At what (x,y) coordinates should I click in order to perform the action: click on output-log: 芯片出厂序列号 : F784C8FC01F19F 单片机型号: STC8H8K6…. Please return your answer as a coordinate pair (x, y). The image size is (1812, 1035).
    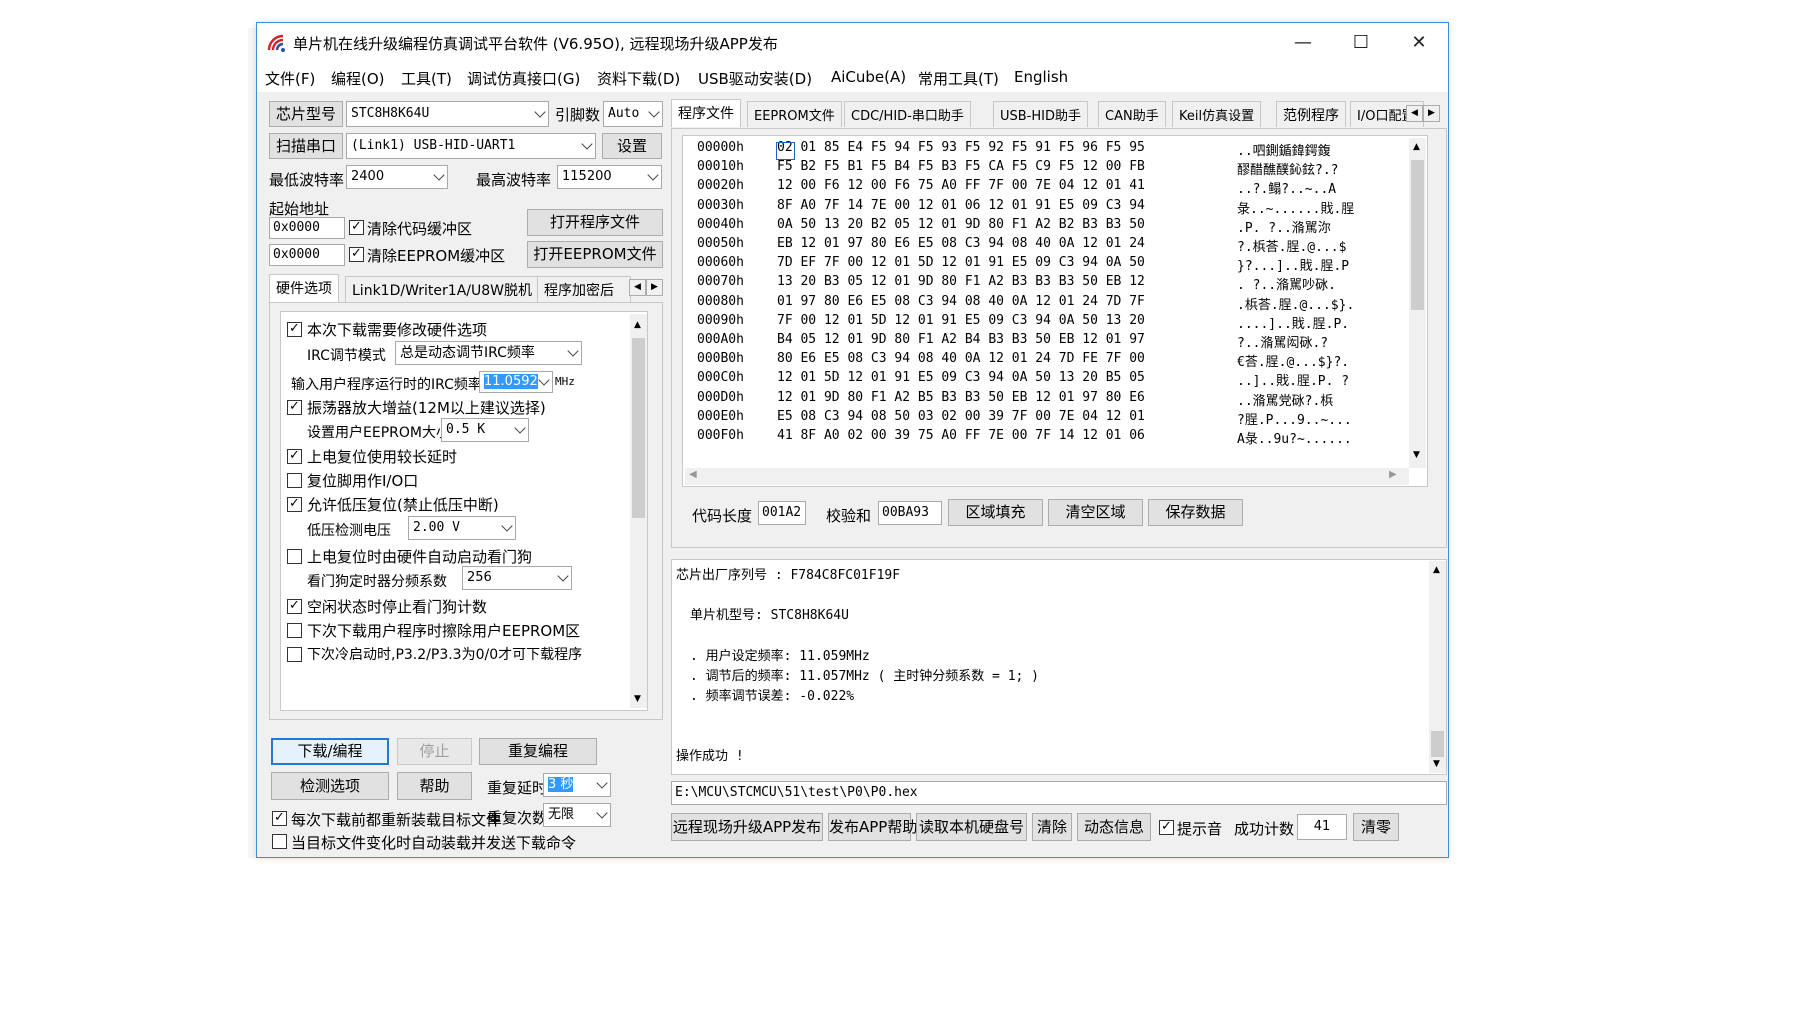
    Looking at the image, I should click on (1059, 667).